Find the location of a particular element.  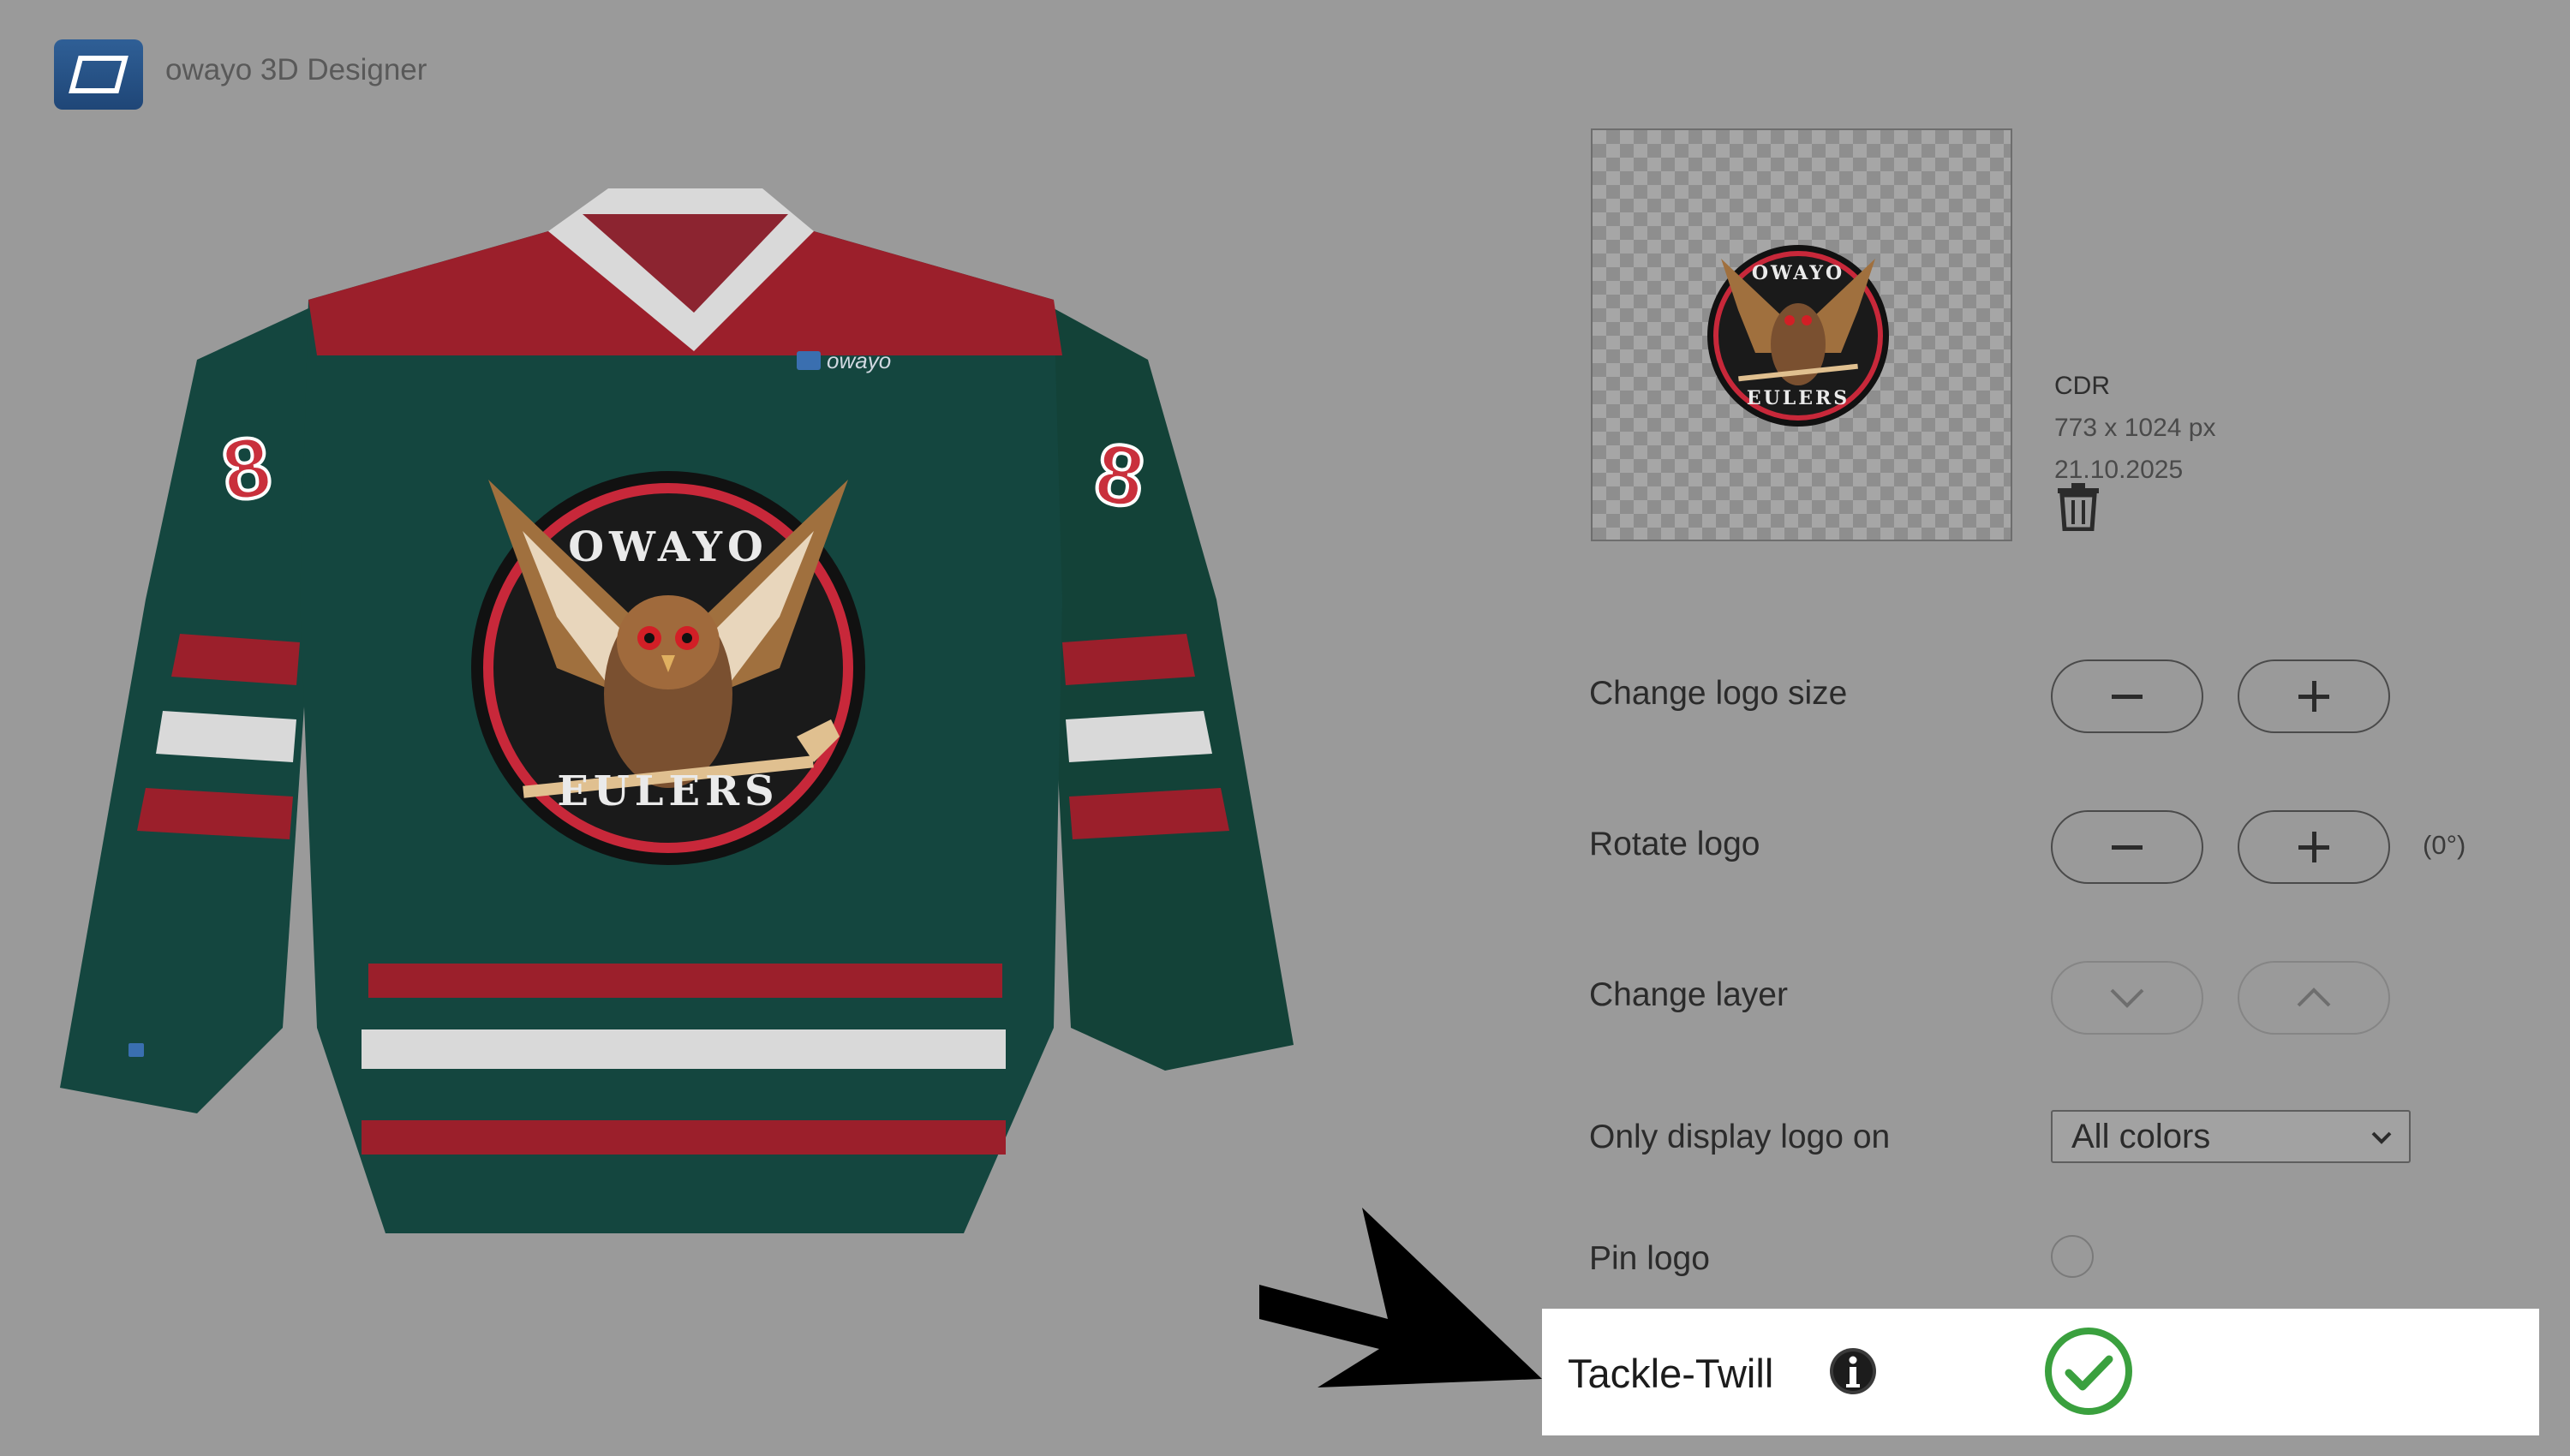

rotate-increase-button is located at coordinates (2314, 847).